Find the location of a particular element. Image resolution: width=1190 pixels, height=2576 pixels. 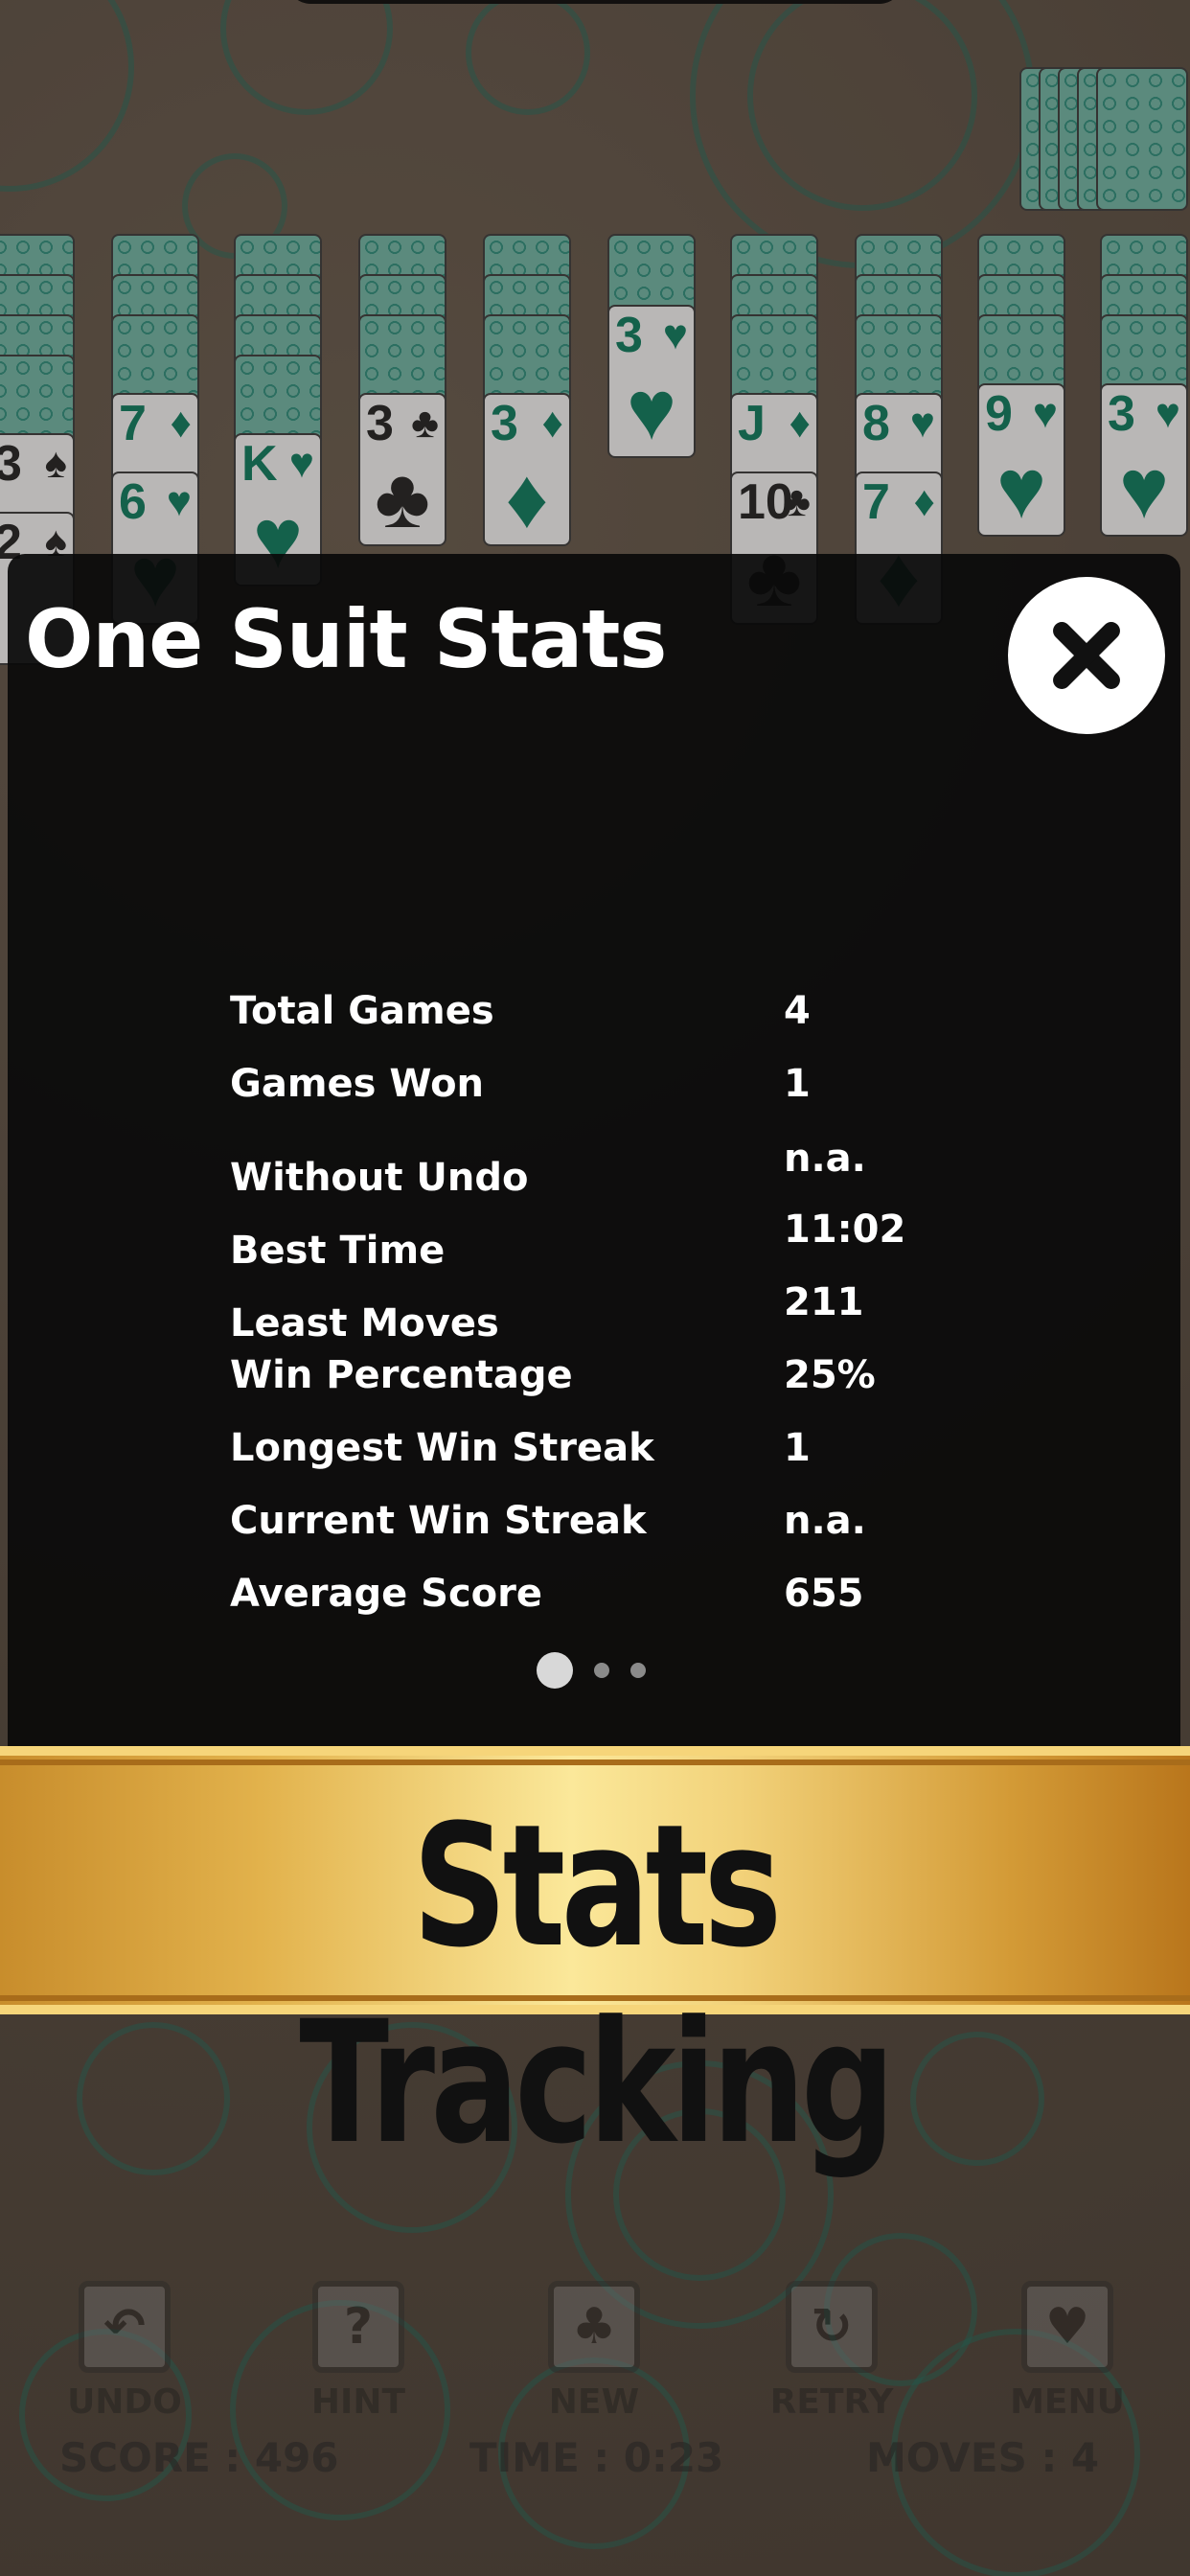

retry-button: ↻ RETRY is located at coordinates (832, 2351).